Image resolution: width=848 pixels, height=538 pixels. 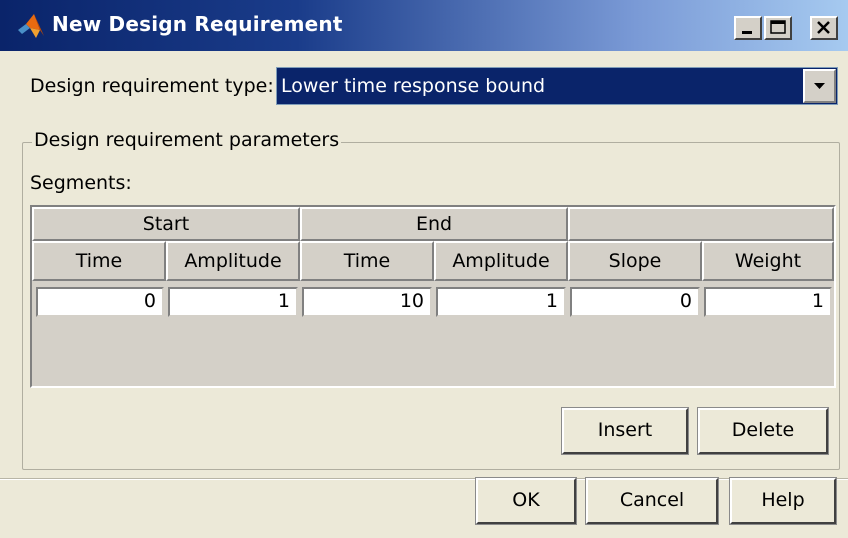 I want to click on segments-label: Segments:, so click(x=81, y=183).